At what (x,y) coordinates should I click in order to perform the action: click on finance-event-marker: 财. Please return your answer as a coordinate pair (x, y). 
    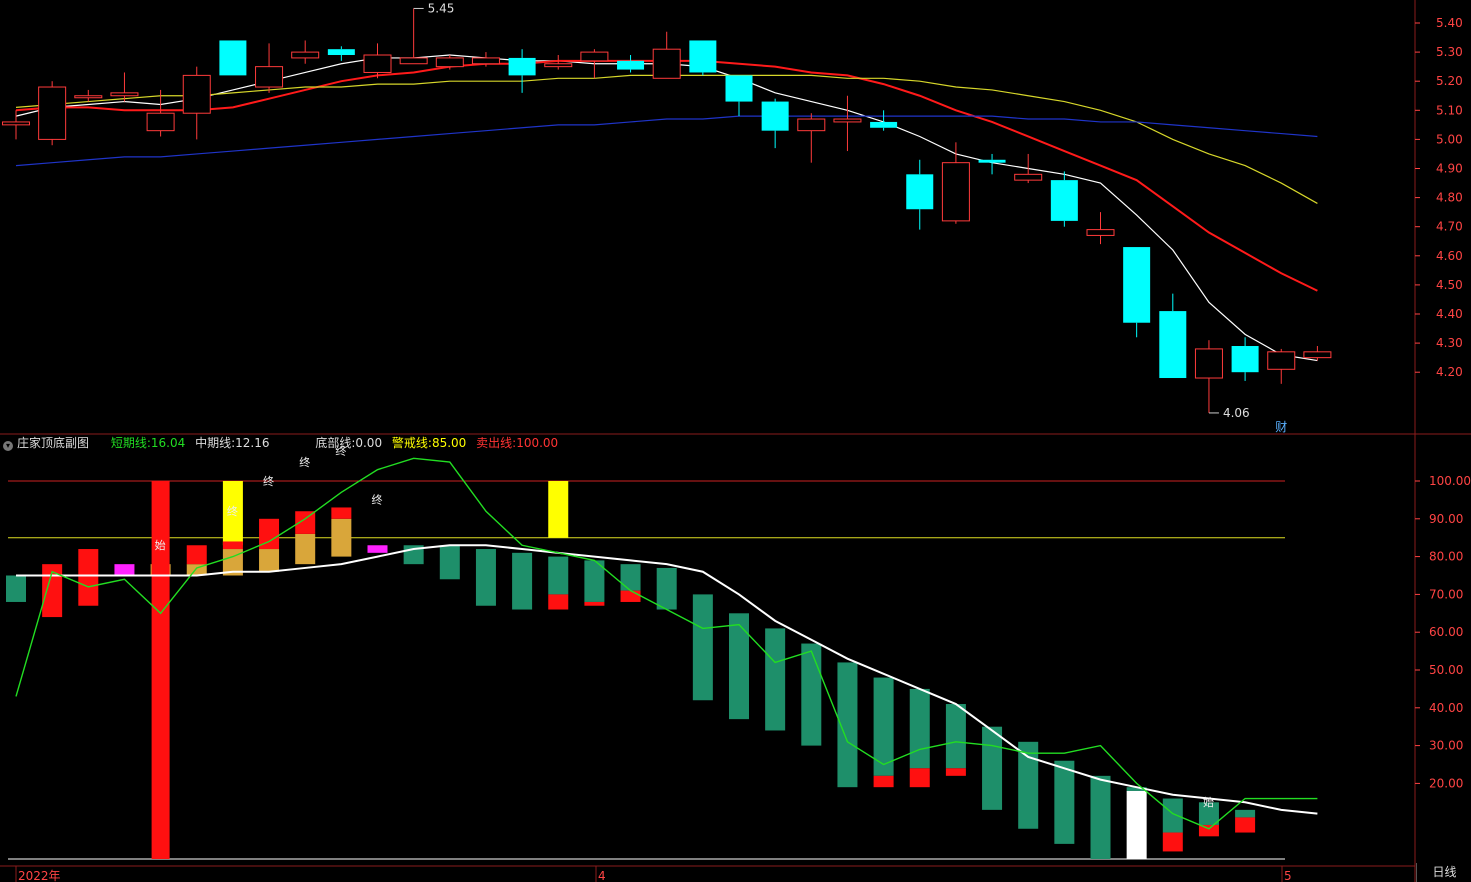
    Looking at the image, I should click on (1281, 427).